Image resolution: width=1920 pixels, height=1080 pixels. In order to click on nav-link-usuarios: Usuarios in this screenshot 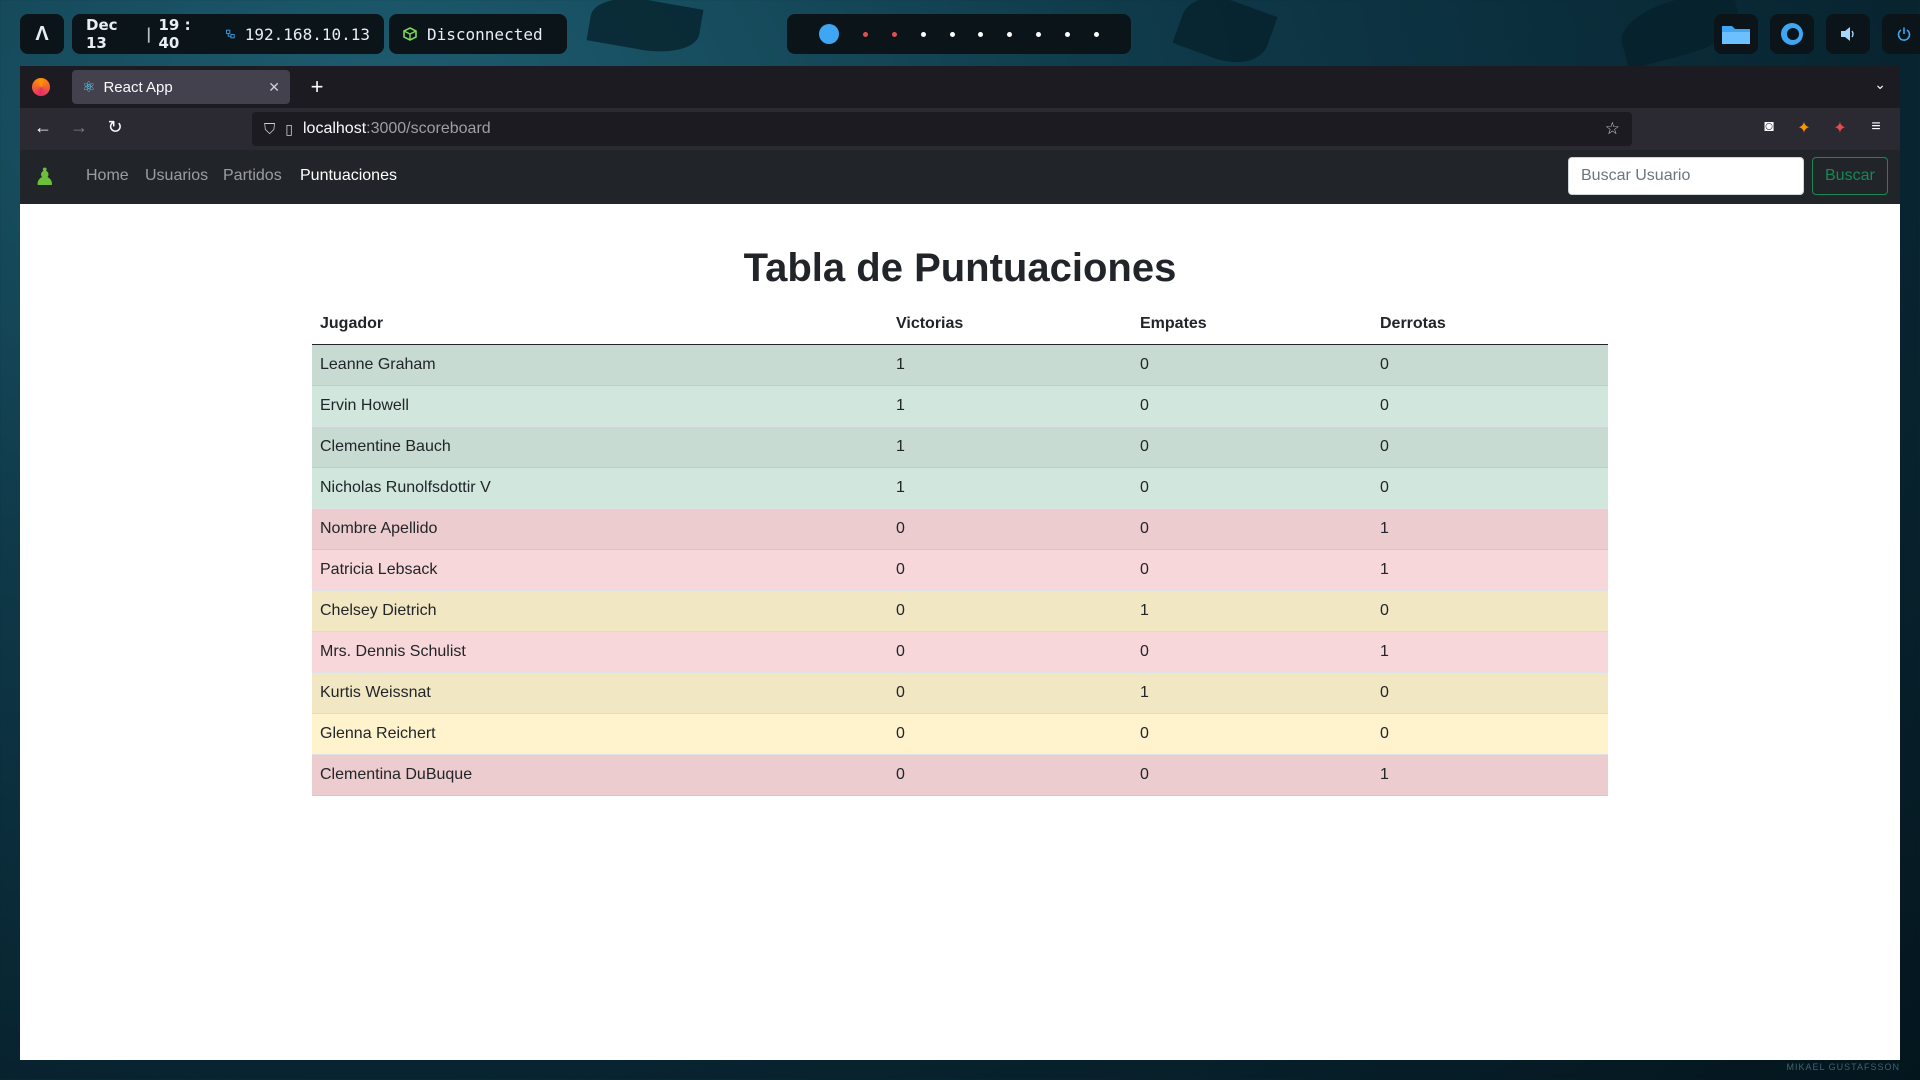, I will do `click(176, 176)`.